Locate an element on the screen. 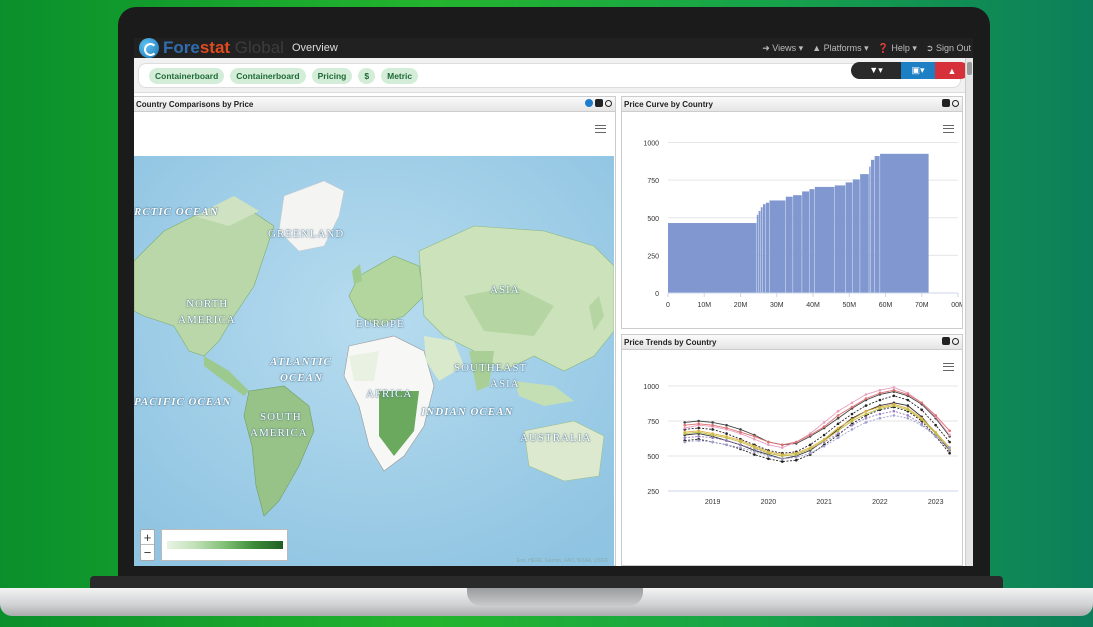 The width and height of the screenshot is (1093, 627). filter-pill-product: Containerboard is located at coordinates (187, 75).